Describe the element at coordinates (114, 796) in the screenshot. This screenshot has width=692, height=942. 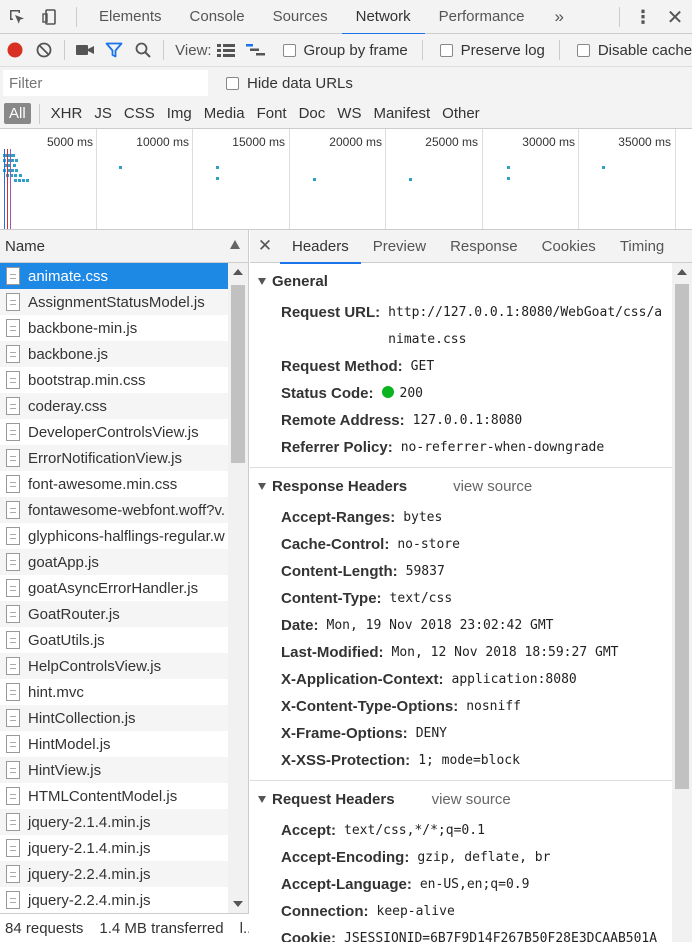
I see `request-row: HTMLContentModel.js` at that location.